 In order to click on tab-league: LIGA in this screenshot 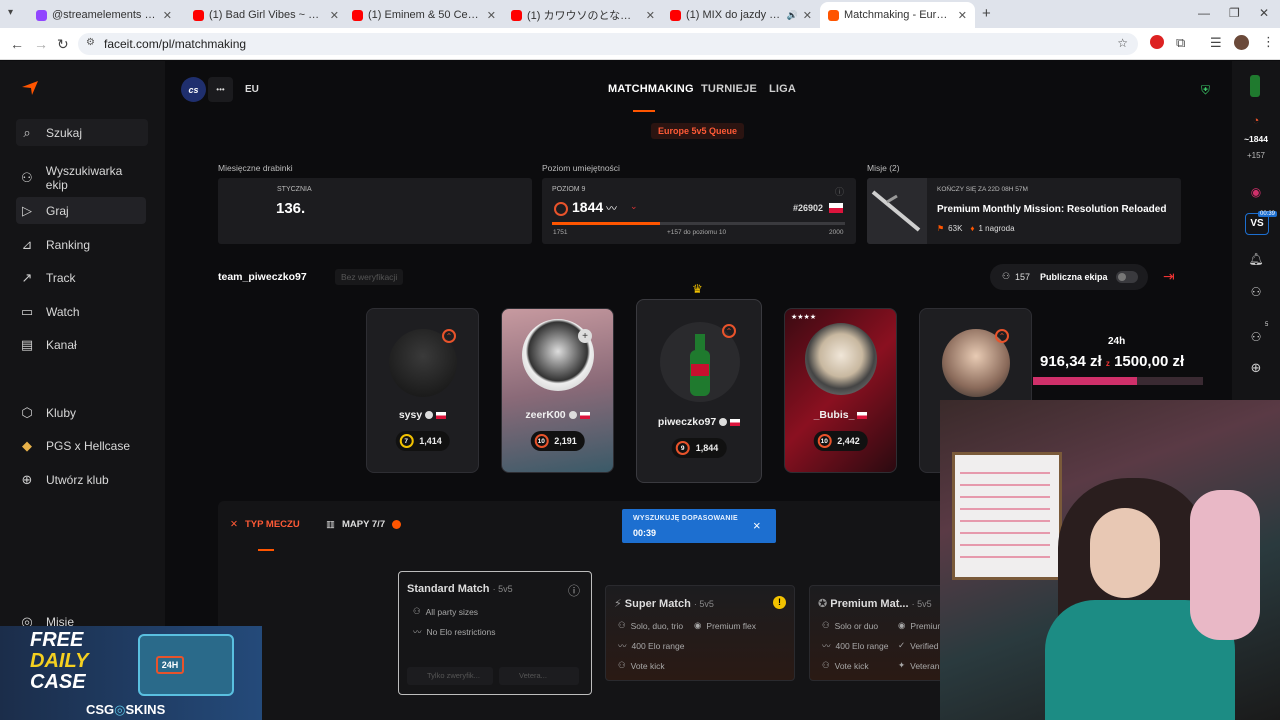, I will do `click(782, 89)`.